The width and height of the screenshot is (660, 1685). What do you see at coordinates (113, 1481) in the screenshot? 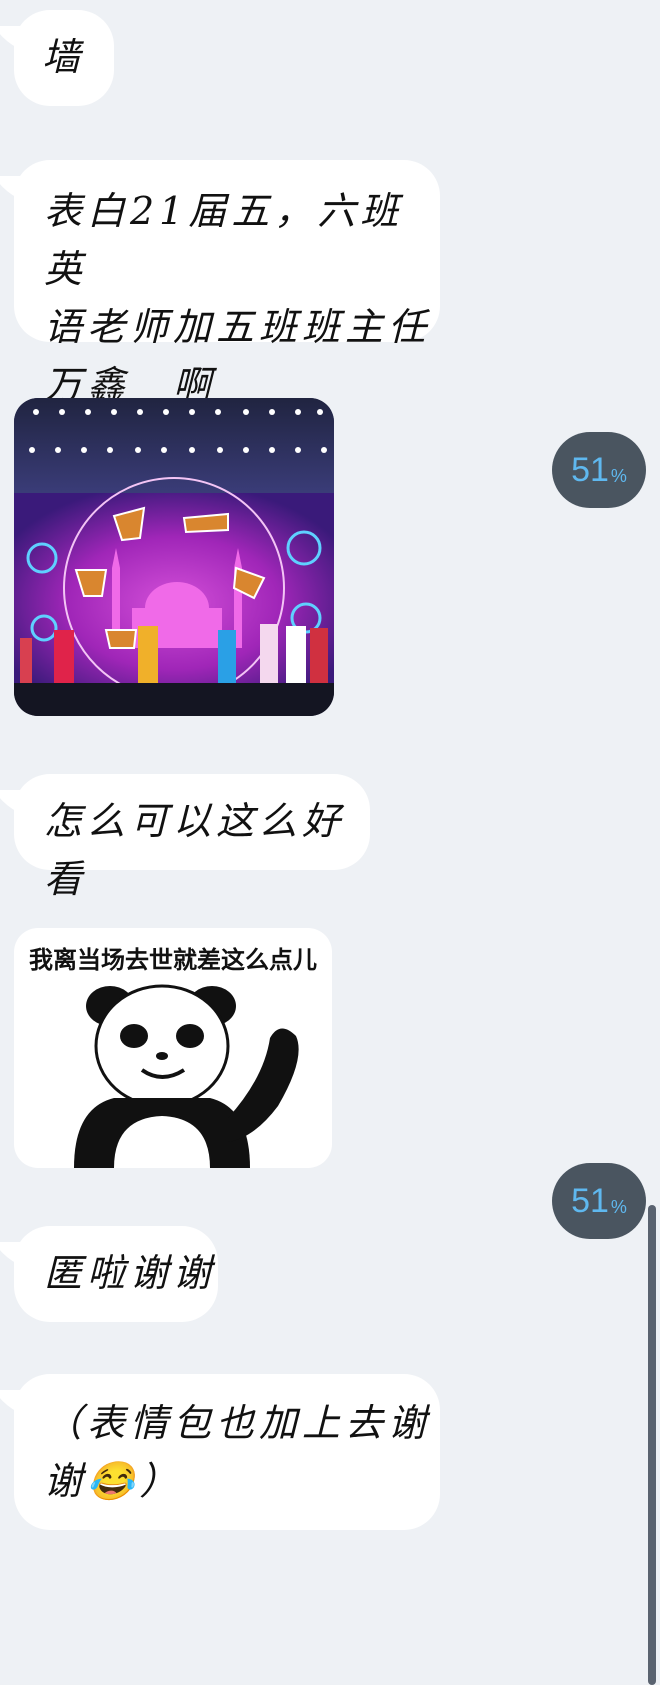
I see `message-text-line-2: 谢😂）` at bounding box center [113, 1481].